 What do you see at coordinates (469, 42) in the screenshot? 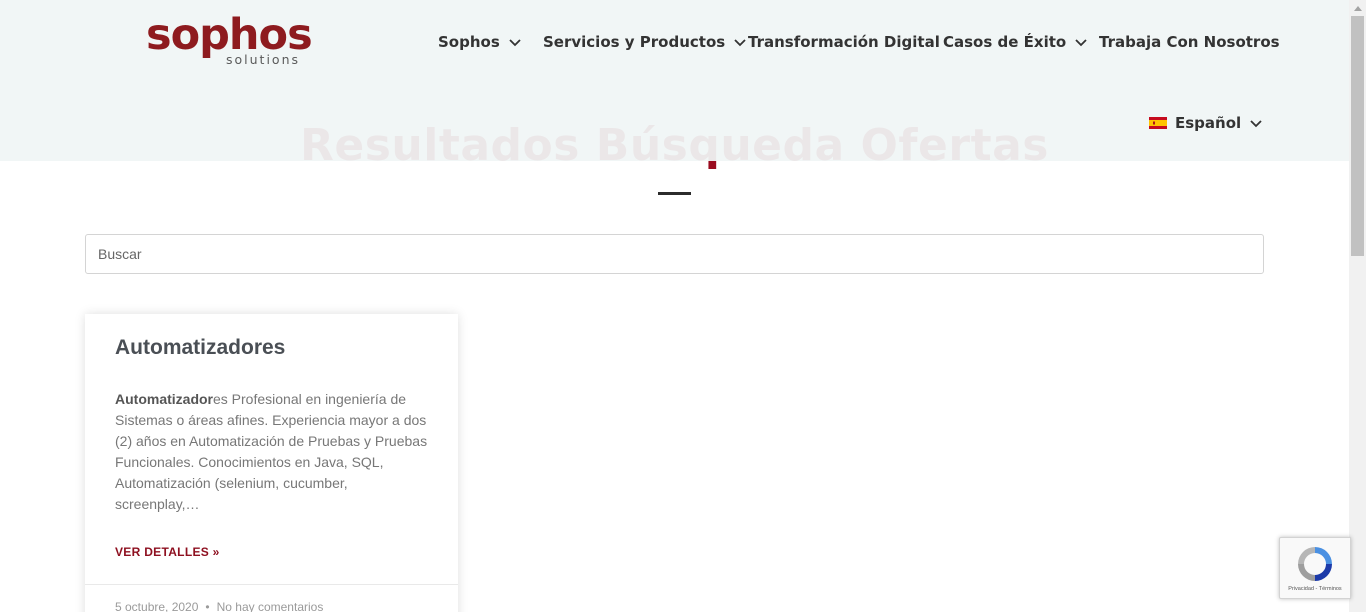
I see `nav-item-label: Sophos` at bounding box center [469, 42].